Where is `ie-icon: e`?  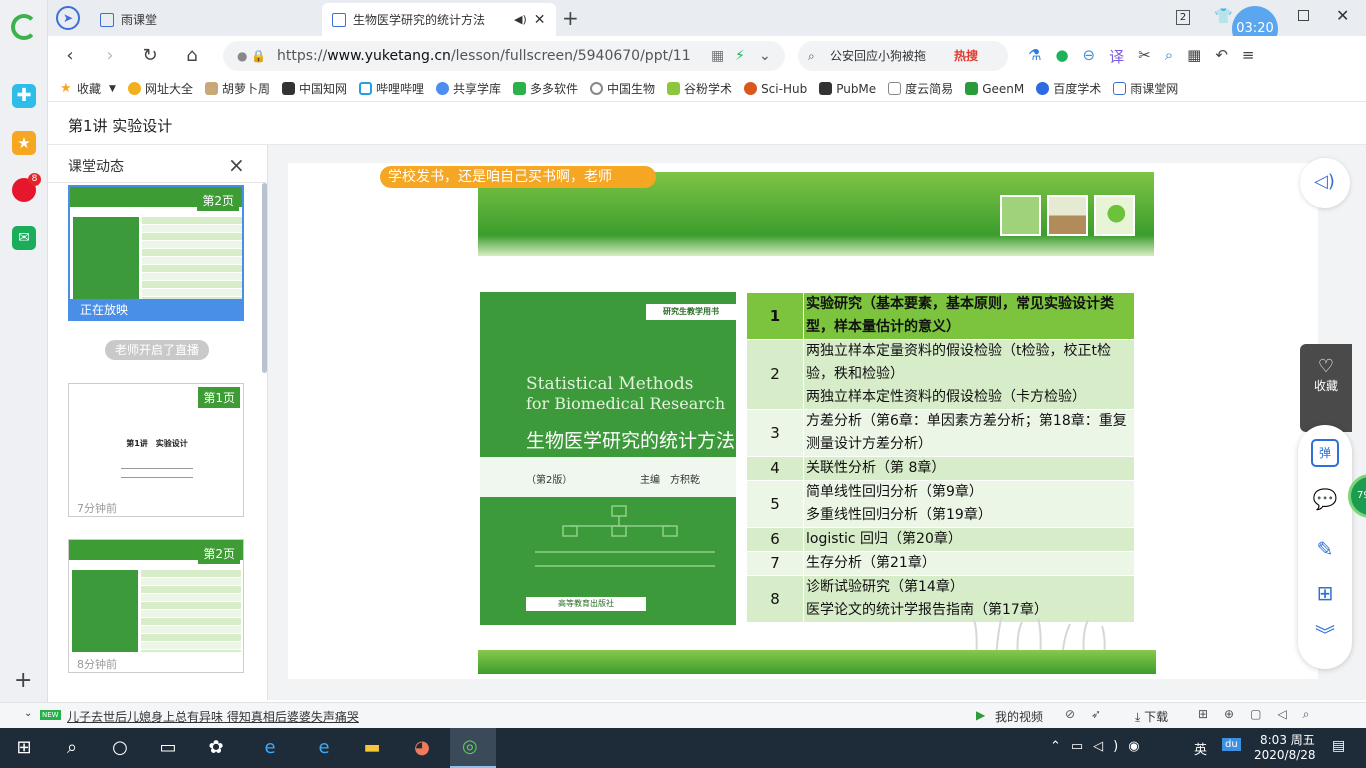
ie-icon: e is located at coordinates (270, 748).